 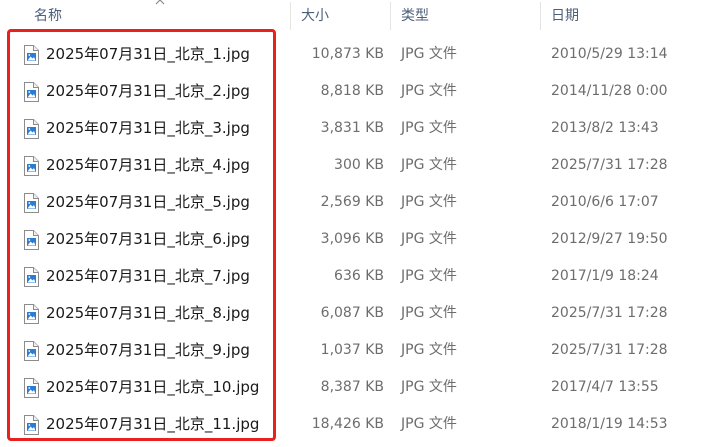 What do you see at coordinates (153, 424) in the screenshot?
I see `file-name: 2025年07月31日_北京_11.jpg` at bounding box center [153, 424].